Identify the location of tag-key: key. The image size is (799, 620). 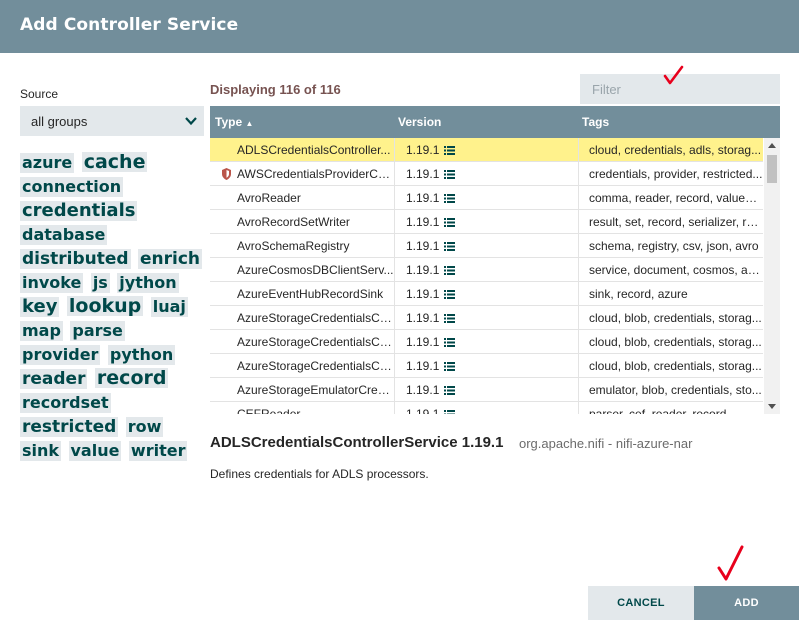
(40, 307).